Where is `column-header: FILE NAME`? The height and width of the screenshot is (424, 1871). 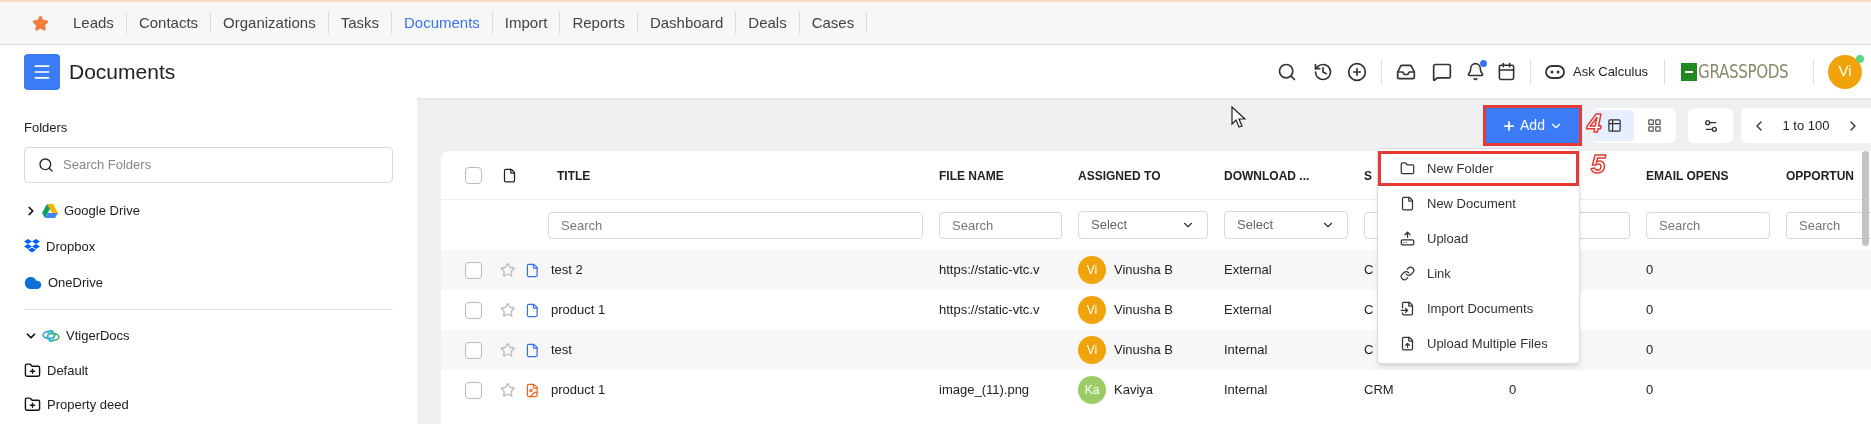
column-header: FILE NAME is located at coordinates (971, 176).